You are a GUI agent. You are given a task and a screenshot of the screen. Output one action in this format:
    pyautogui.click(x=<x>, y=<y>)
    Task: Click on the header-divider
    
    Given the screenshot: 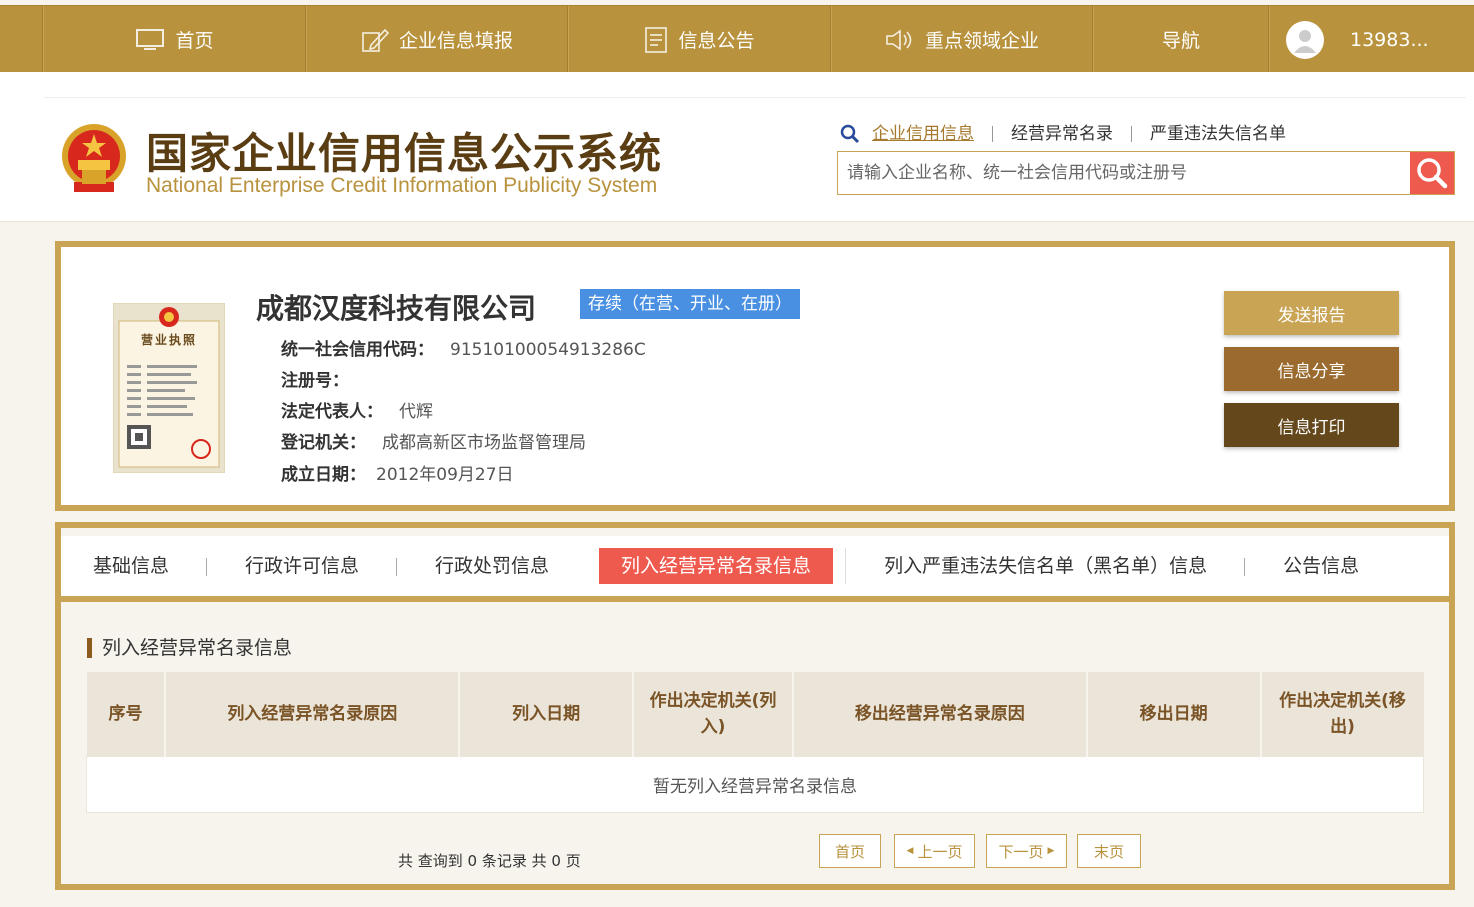 What is the action you would take?
    pyautogui.click(x=755, y=97)
    